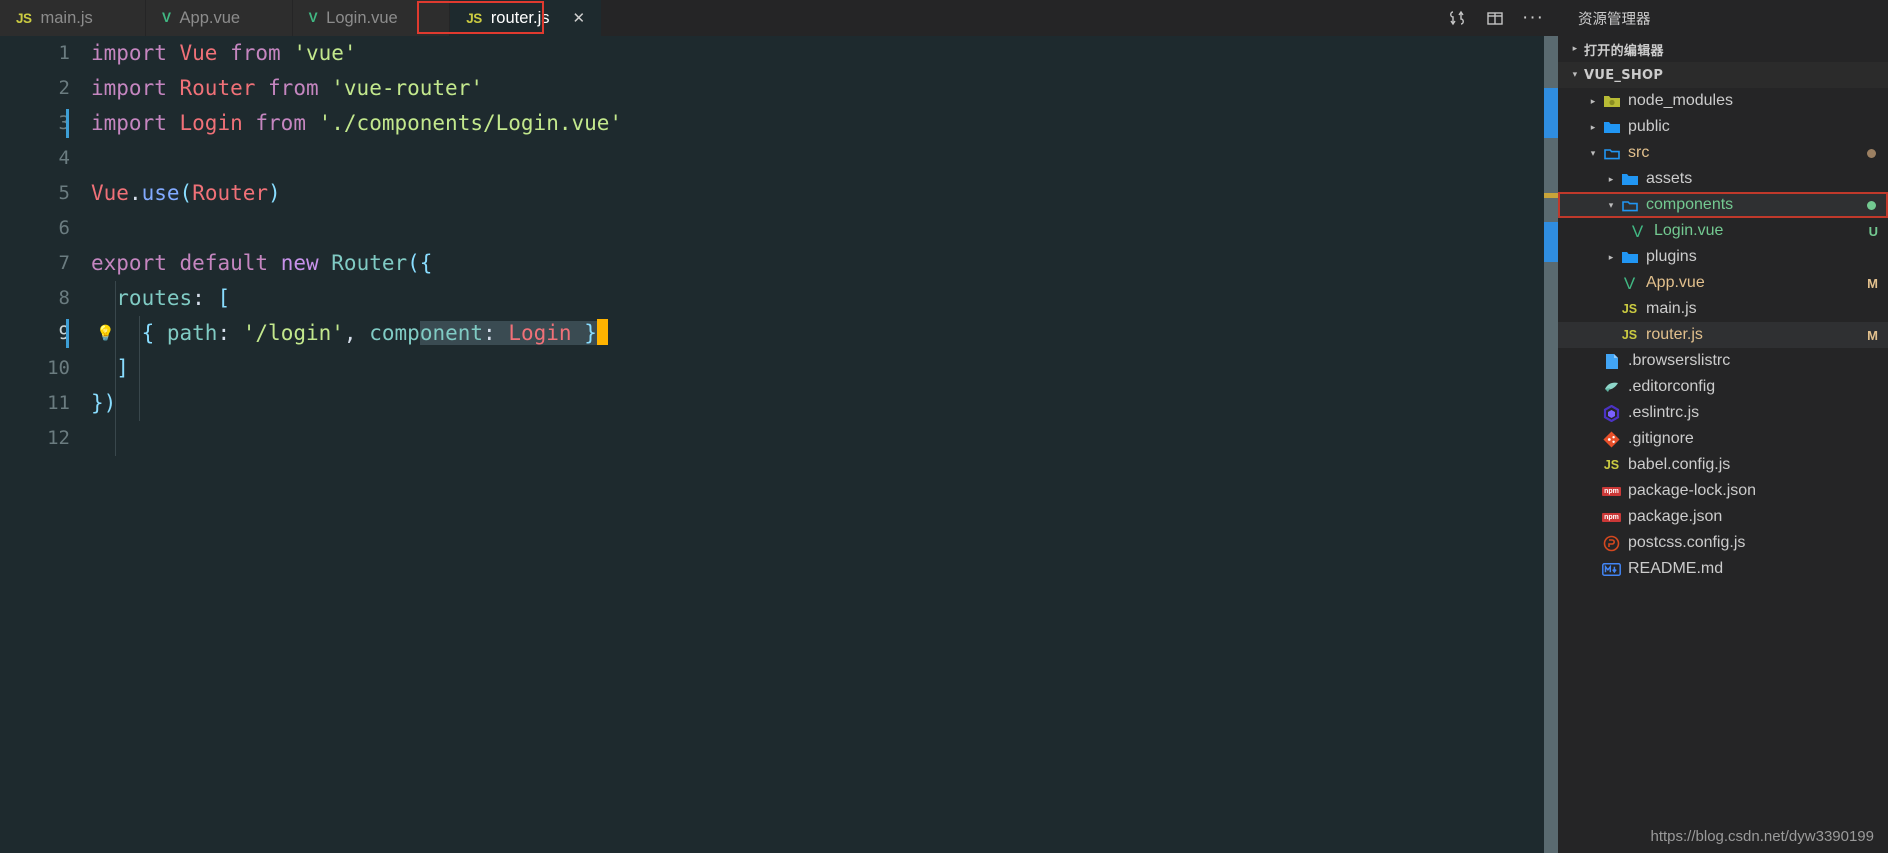 The image size is (1888, 853). What do you see at coordinates (1671, 308) in the screenshot?
I see `tree-item-label: main.js` at bounding box center [1671, 308].